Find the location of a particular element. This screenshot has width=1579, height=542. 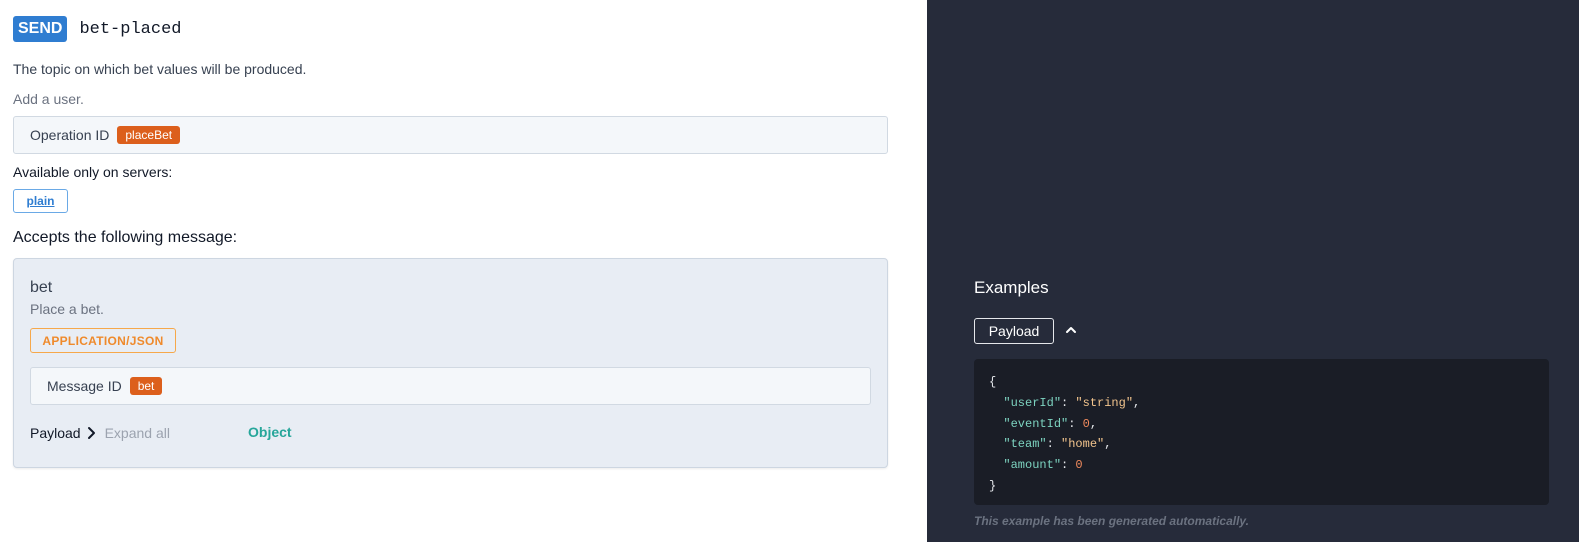

chevron-up-icon is located at coordinates (1071, 330).